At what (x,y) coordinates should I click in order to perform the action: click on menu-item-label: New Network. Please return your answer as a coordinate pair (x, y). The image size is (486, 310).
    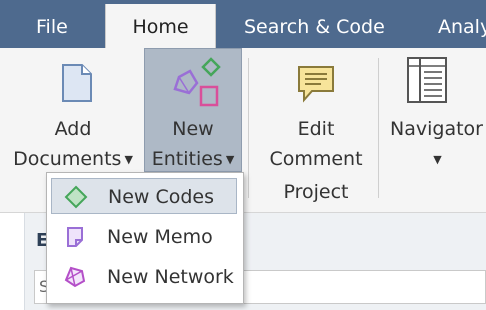
    Looking at the image, I should click on (170, 277).